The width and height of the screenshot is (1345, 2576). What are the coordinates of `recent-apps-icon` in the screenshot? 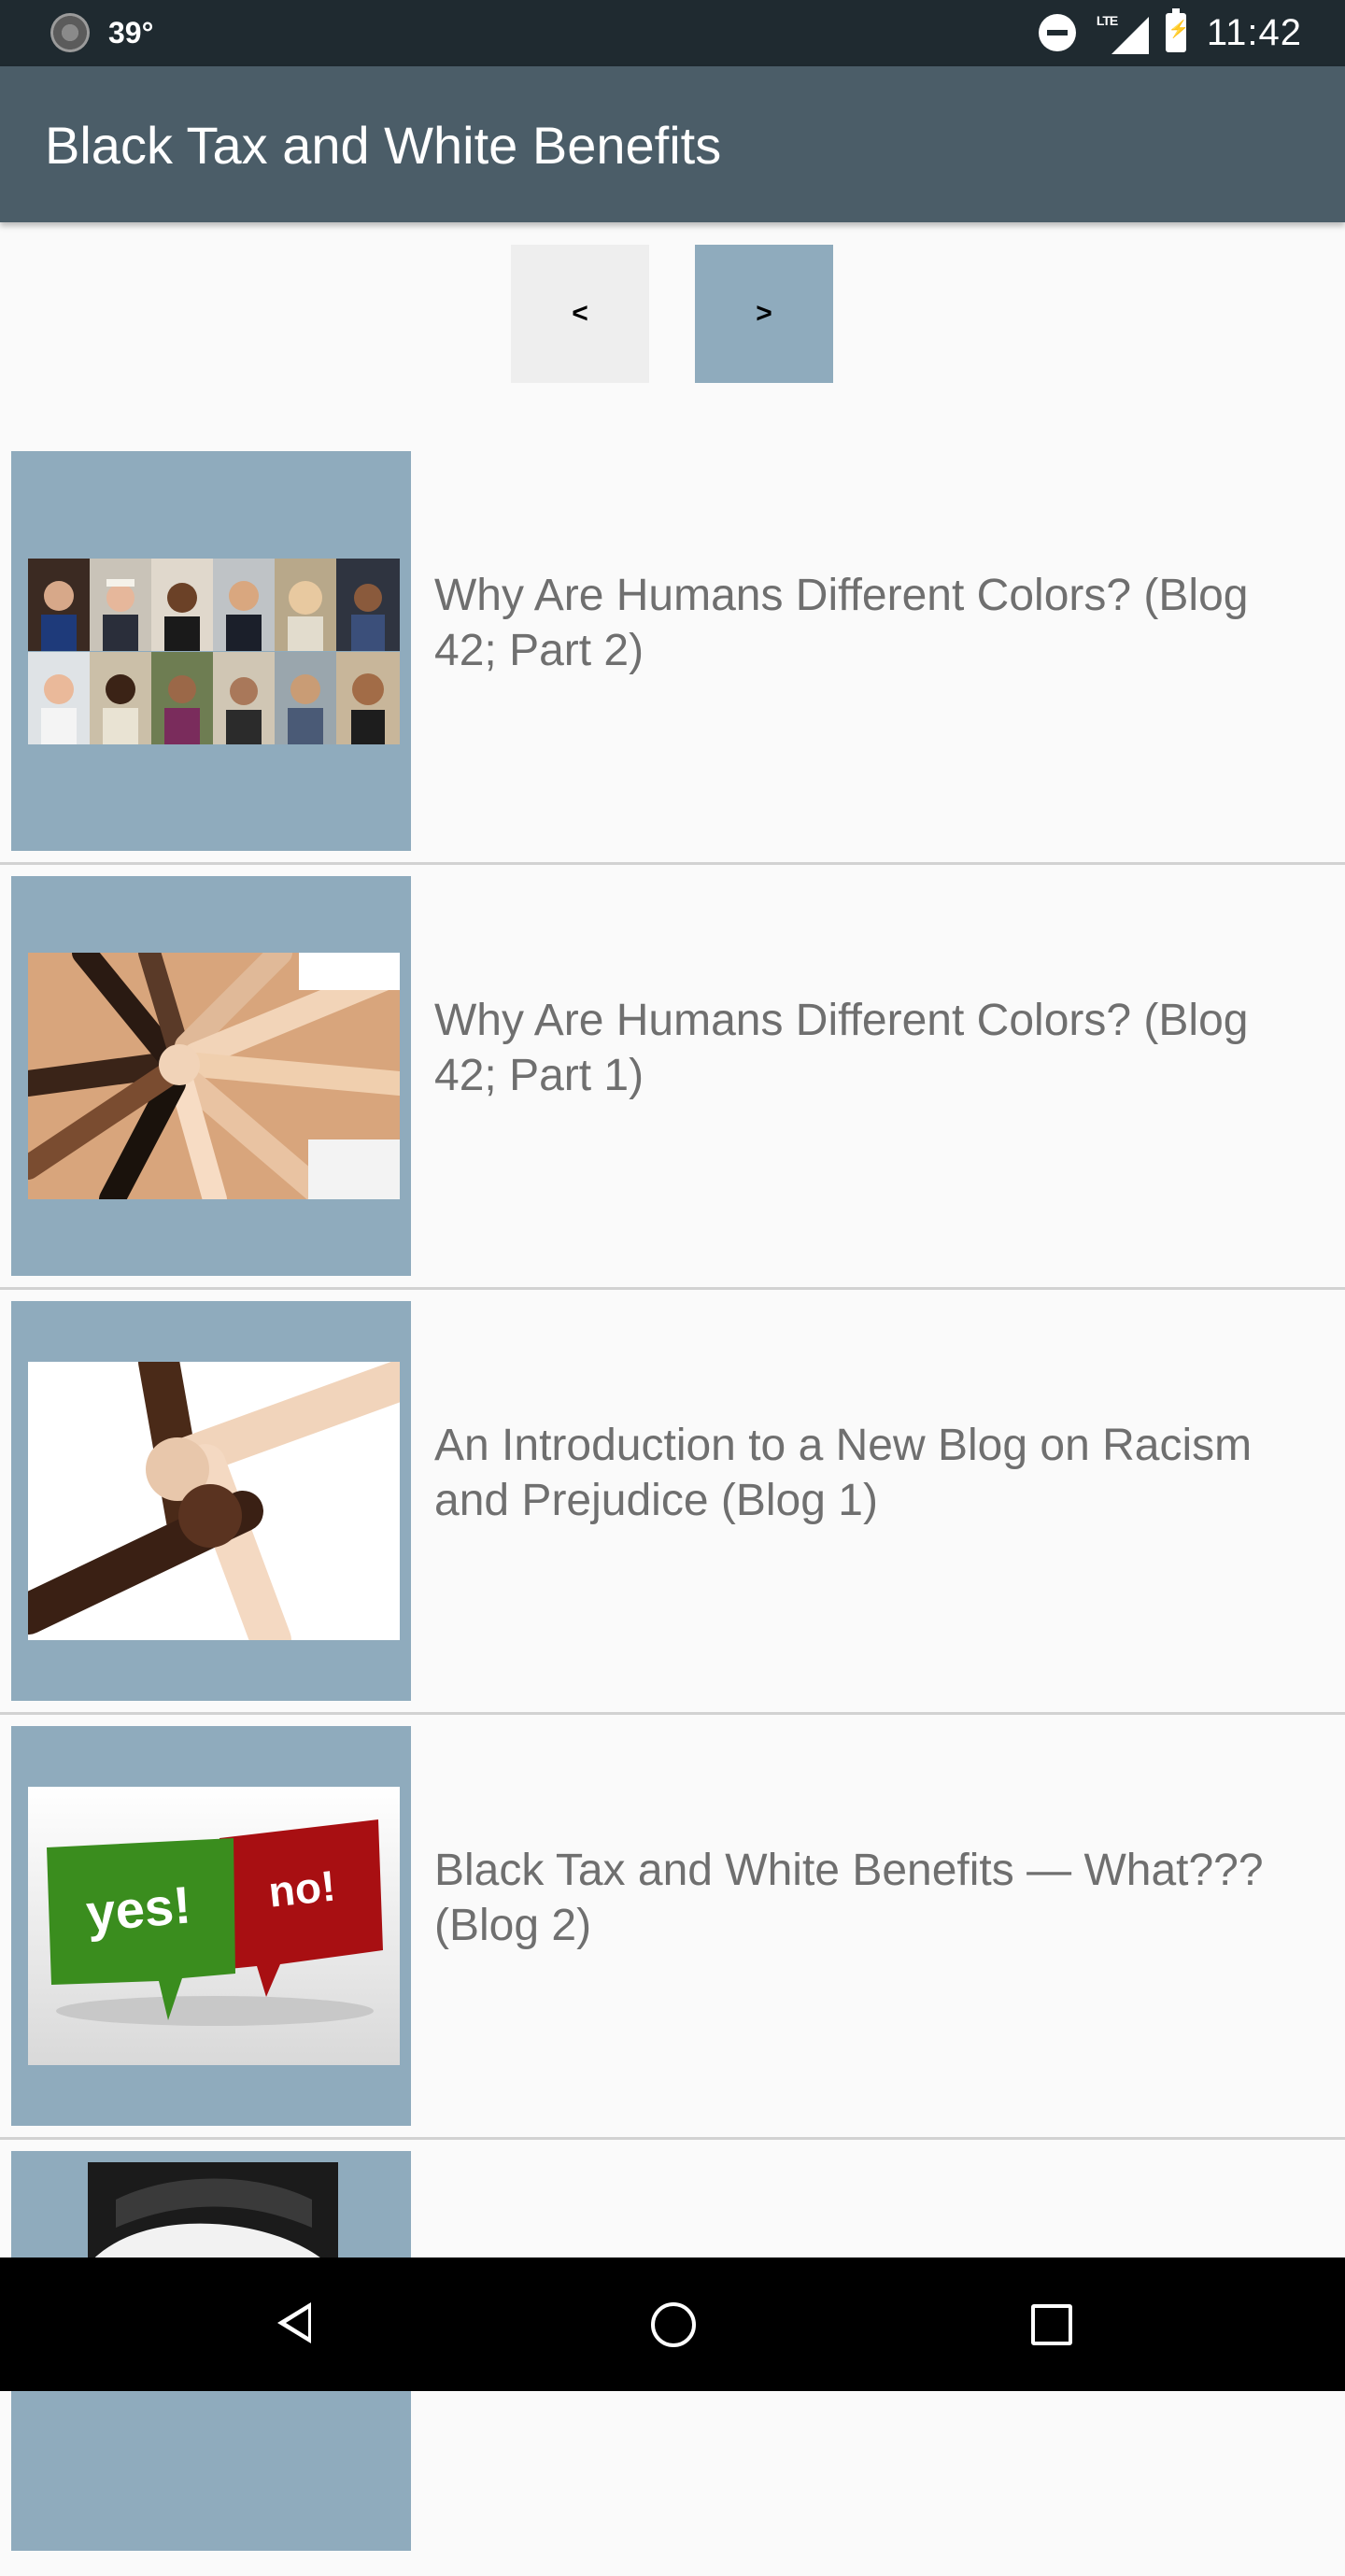 It's located at (1051, 2324).